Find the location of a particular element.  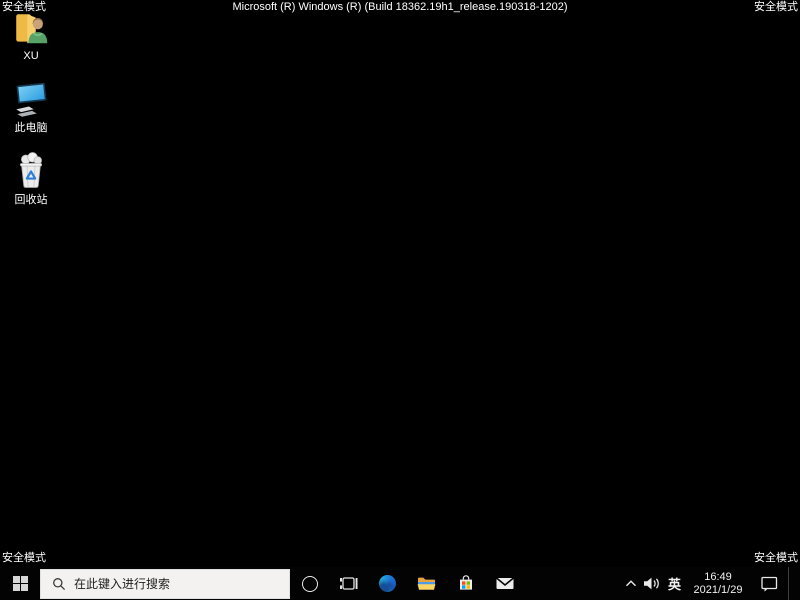

desktop-icon-recycle-bin: 回收站 is located at coordinates (31, 179).